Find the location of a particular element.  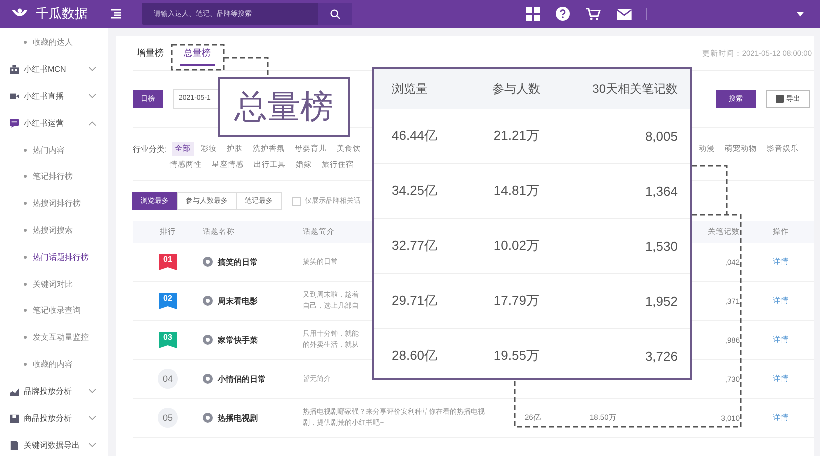

sidebar-item: 热门内容 is located at coordinates (54, 150).